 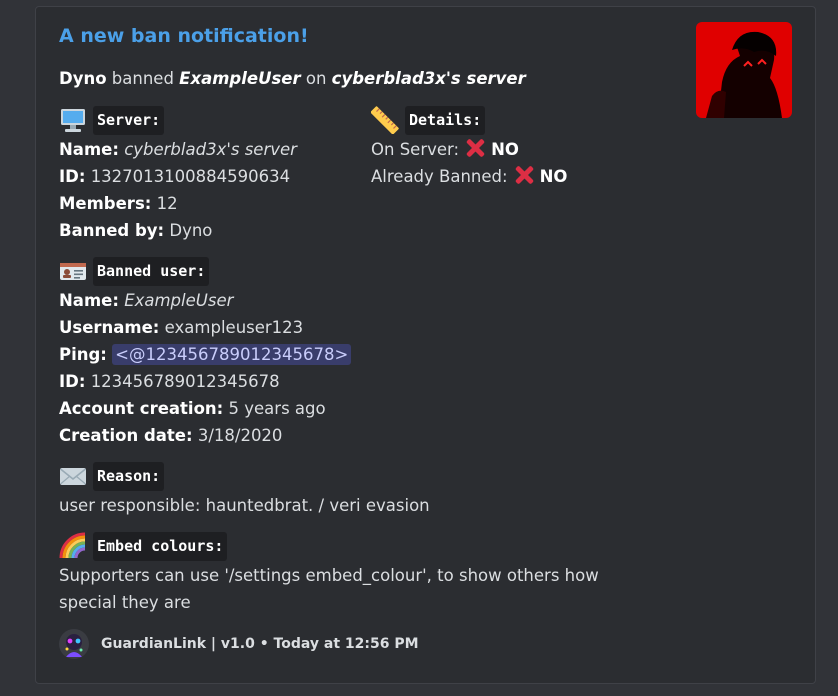 What do you see at coordinates (469, 176) in the screenshot?
I see `already-banned-row: Already Banned: NO` at bounding box center [469, 176].